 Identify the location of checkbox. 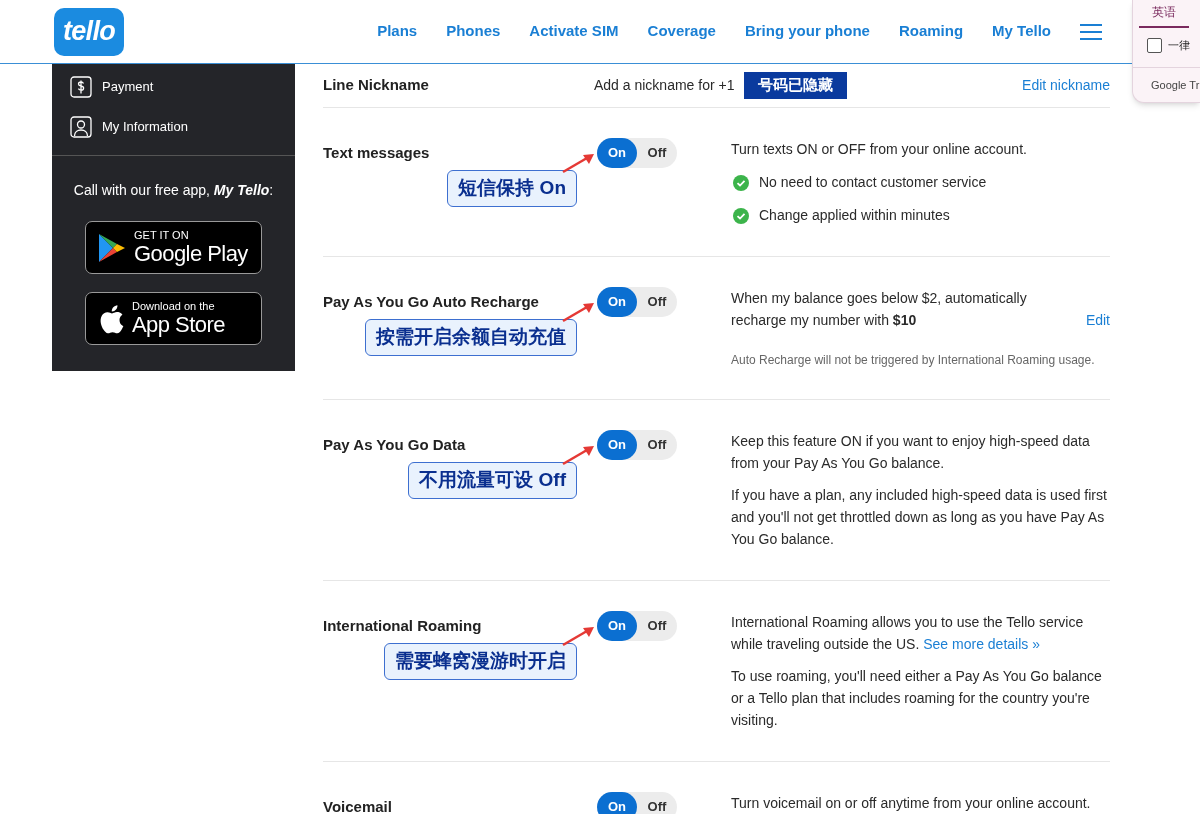
(1154, 45).